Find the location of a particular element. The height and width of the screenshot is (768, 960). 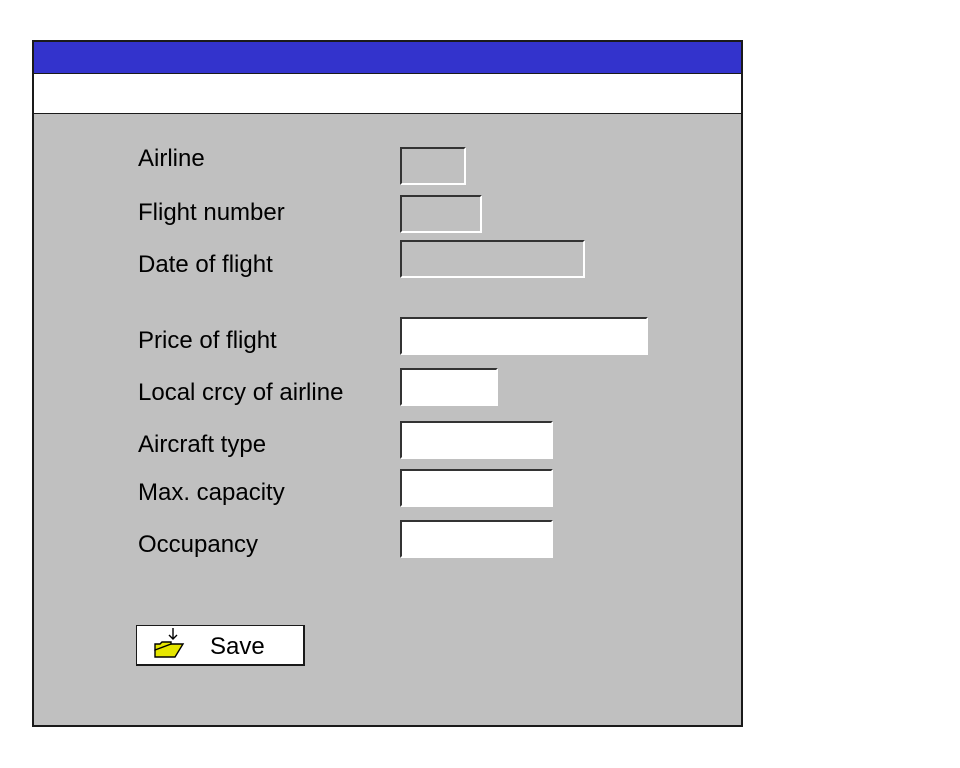

occupancy-field is located at coordinates (476, 539).